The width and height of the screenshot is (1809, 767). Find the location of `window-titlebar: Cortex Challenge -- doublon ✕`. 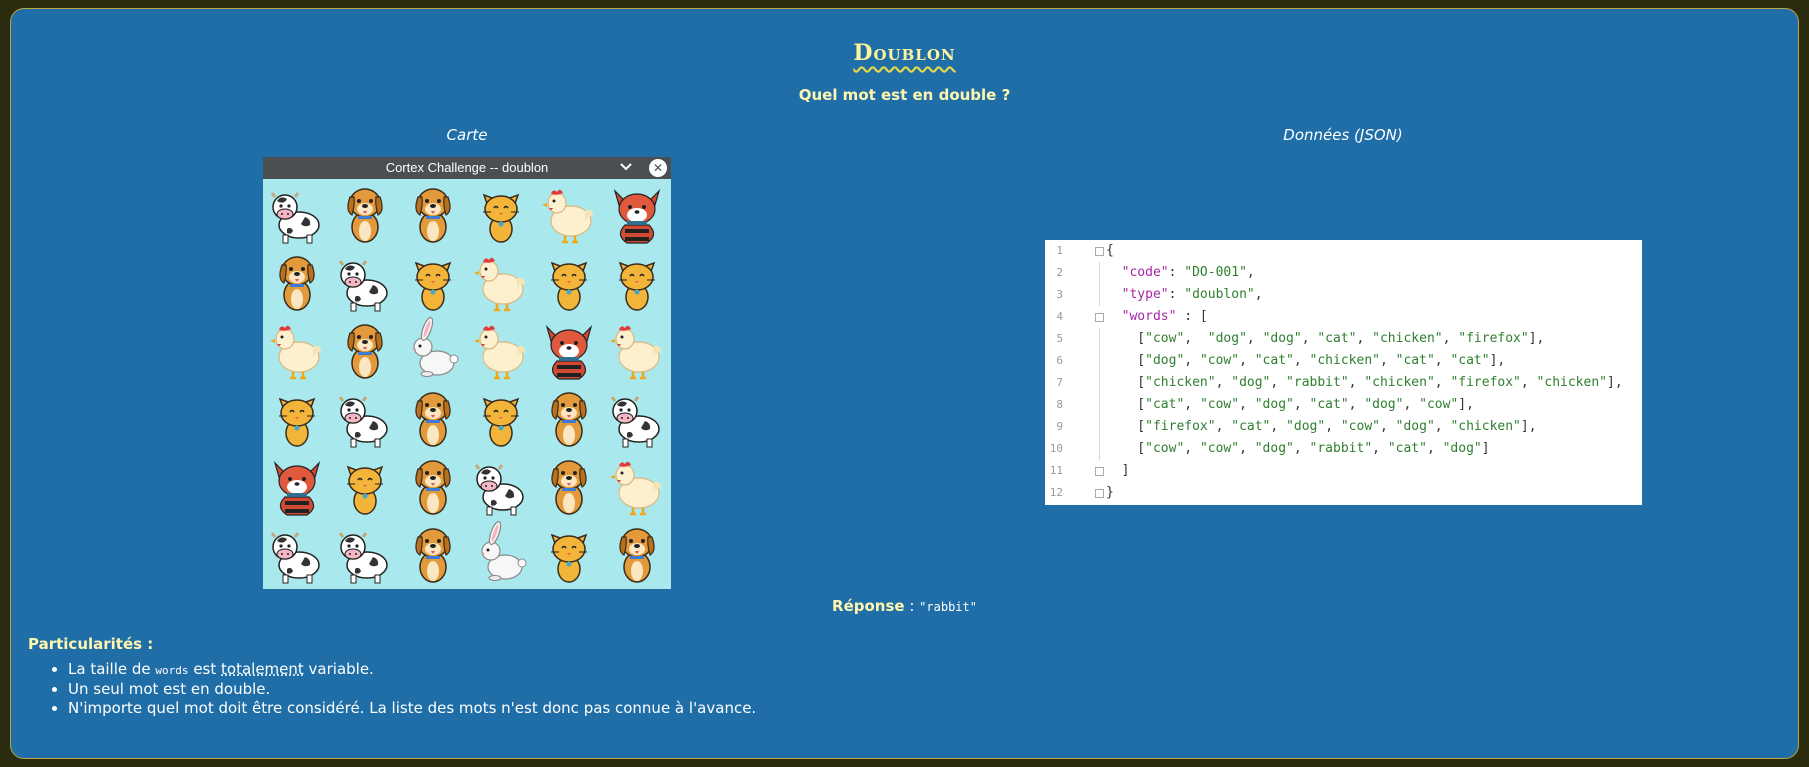

window-titlebar: Cortex Challenge -- doublon ✕ is located at coordinates (467, 168).